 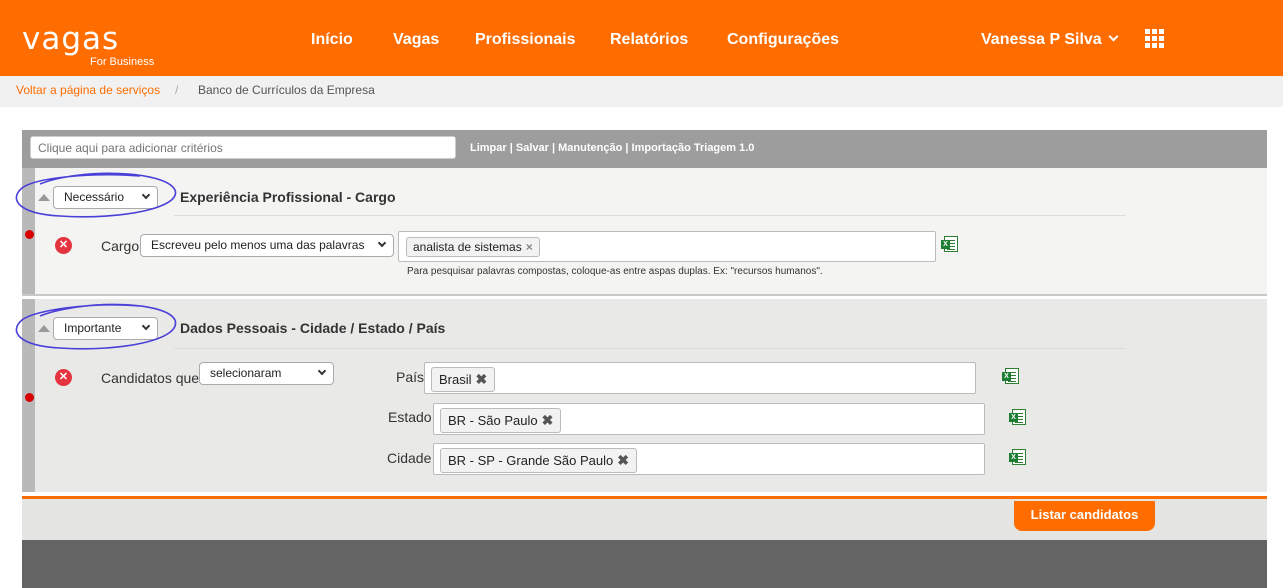 I want to click on limpar-link: Limpar, so click(x=488, y=148).